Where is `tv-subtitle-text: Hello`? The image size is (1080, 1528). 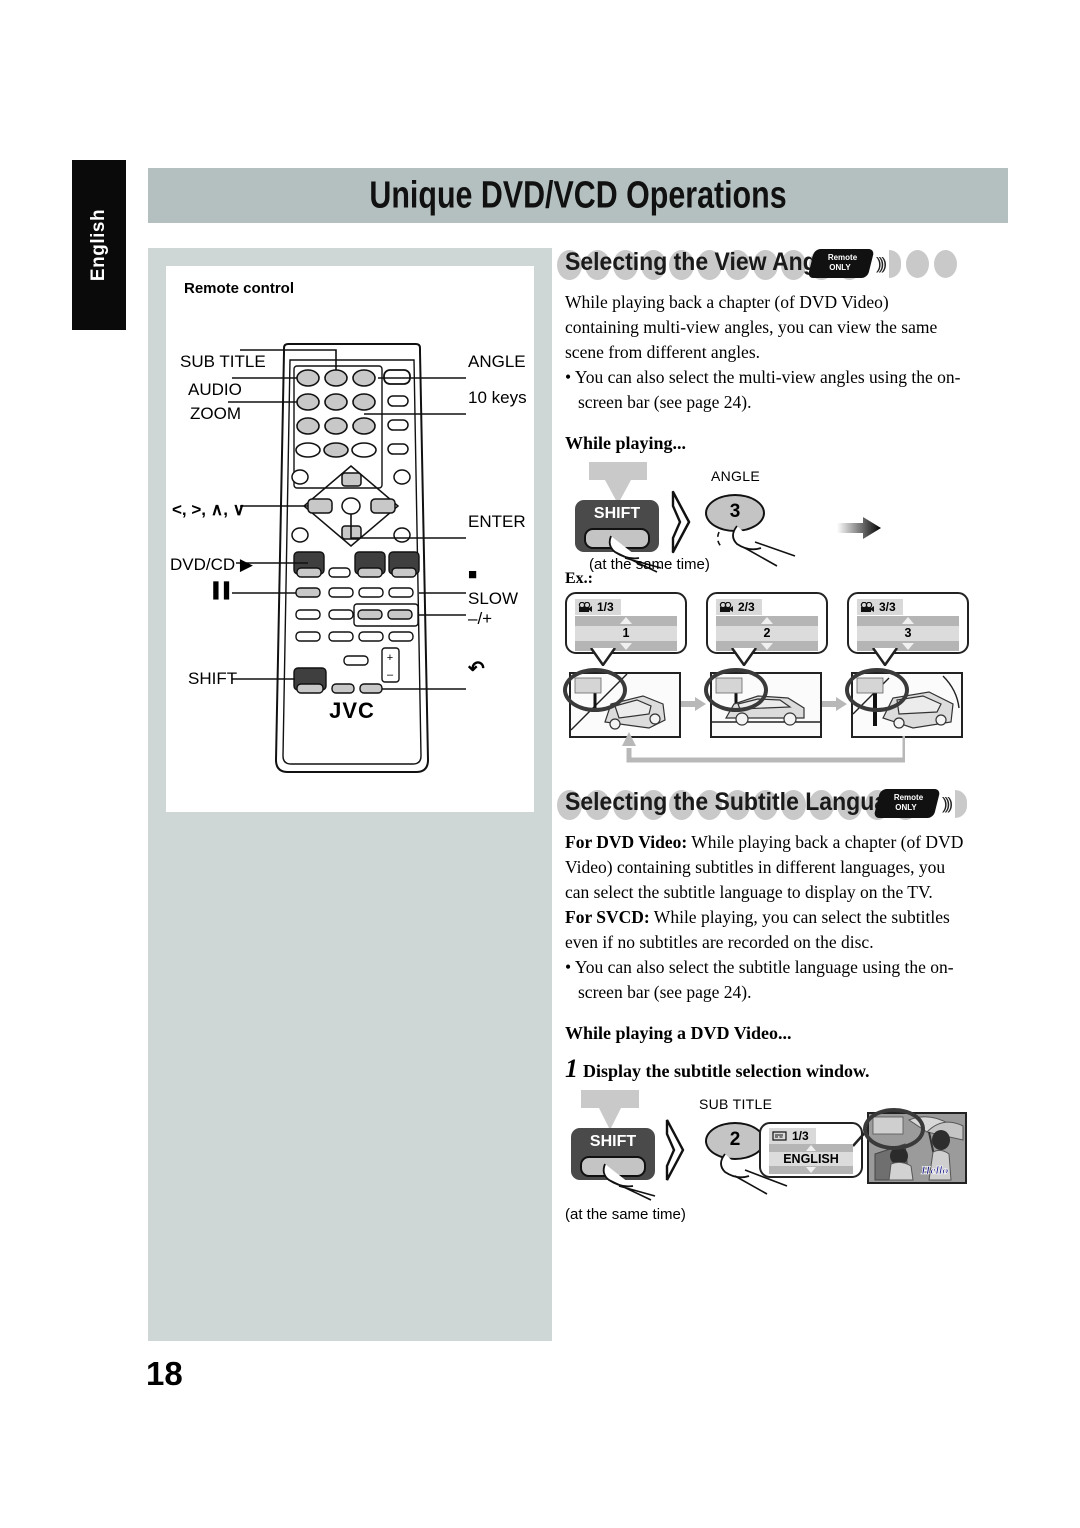
tv-subtitle-text: Hello is located at coordinates (934, 1170).